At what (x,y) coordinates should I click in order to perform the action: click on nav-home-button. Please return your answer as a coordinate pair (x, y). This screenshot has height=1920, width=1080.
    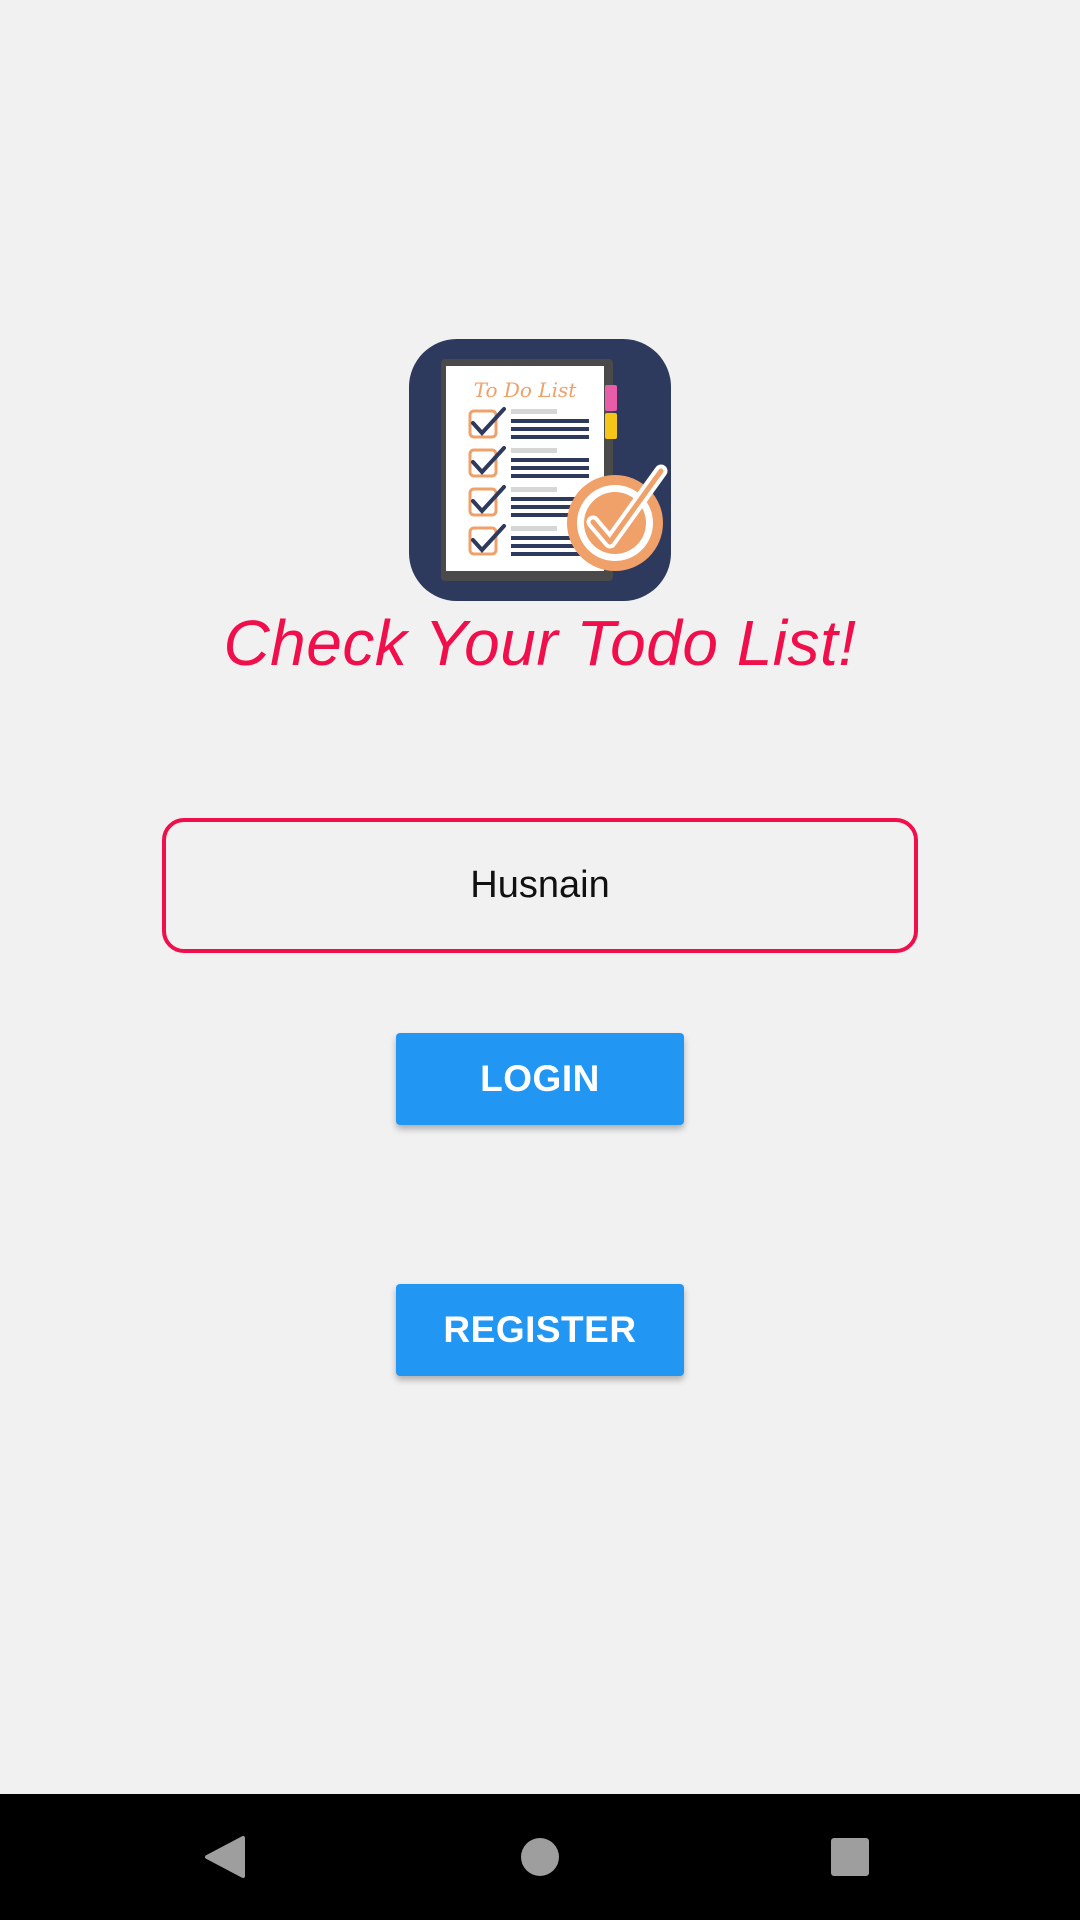
    Looking at the image, I should click on (540, 1857).